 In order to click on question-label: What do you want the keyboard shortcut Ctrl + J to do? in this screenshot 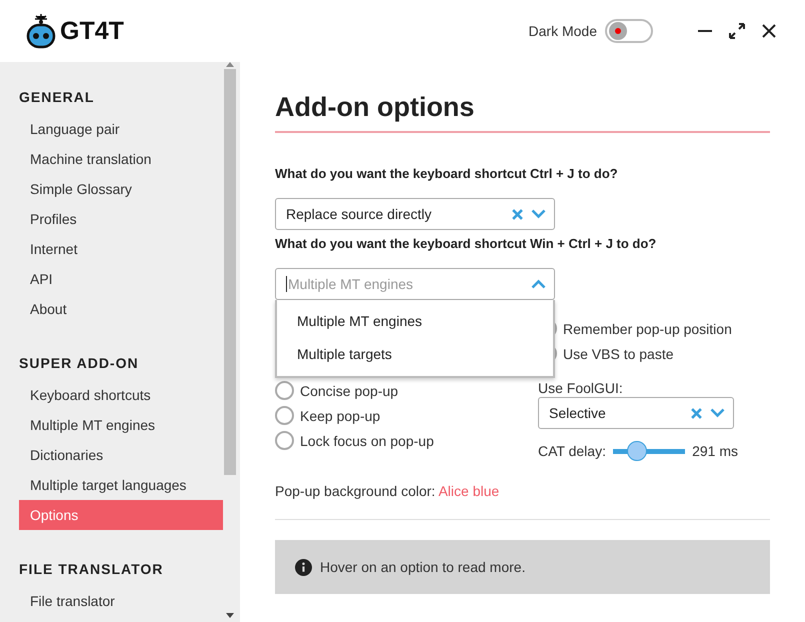, I will do `click(447, 173)`.